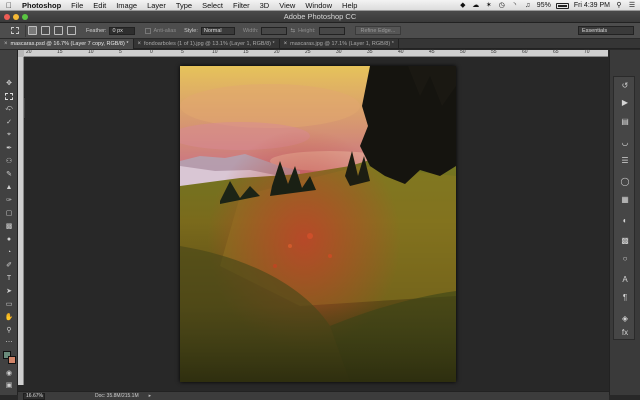  I want to click on menu-layer: Layer, so click(156, 5).